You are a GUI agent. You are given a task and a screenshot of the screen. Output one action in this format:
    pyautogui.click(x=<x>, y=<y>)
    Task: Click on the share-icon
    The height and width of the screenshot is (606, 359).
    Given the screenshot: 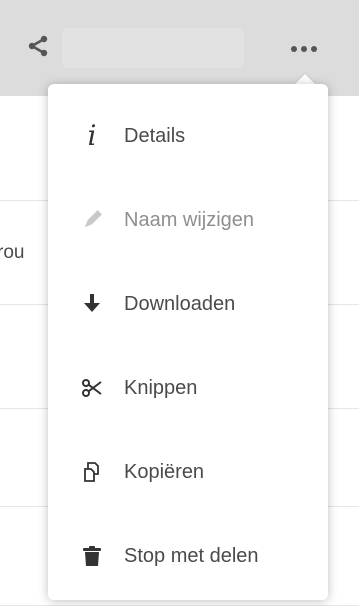 What is the action you would take?
    pyautogui.click(x=38, y=48)
    